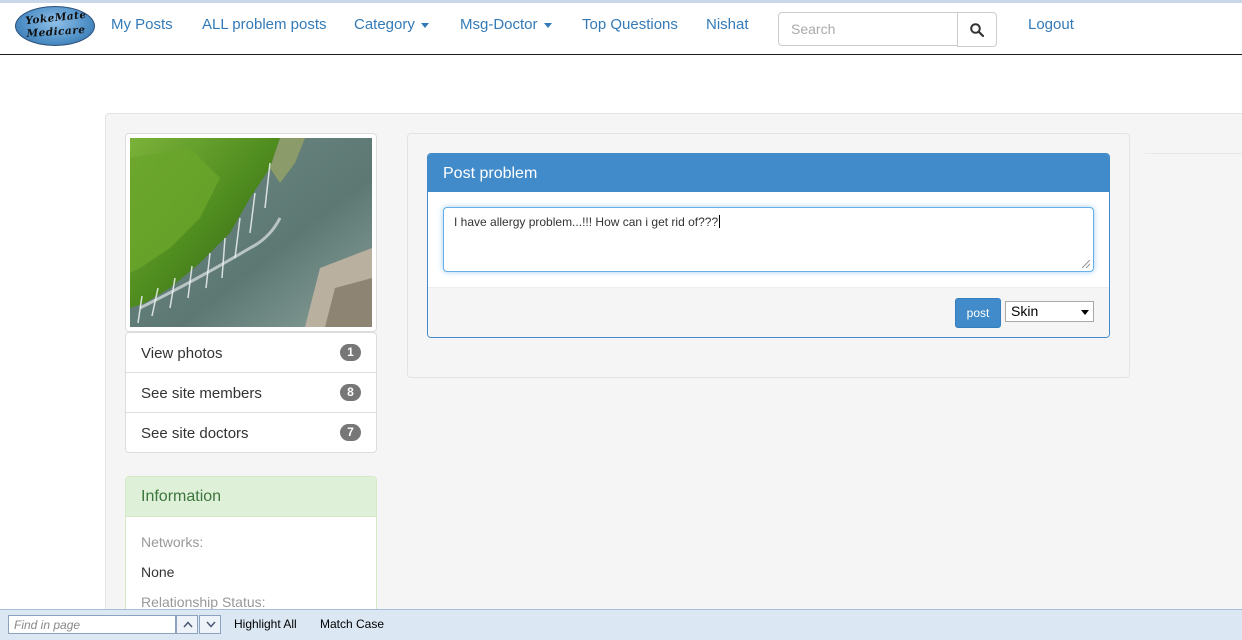 The height and width of the screenshot is (640, 1242). I want to click on sidebar-item-site-members: See site members 8, so click(251, 392).